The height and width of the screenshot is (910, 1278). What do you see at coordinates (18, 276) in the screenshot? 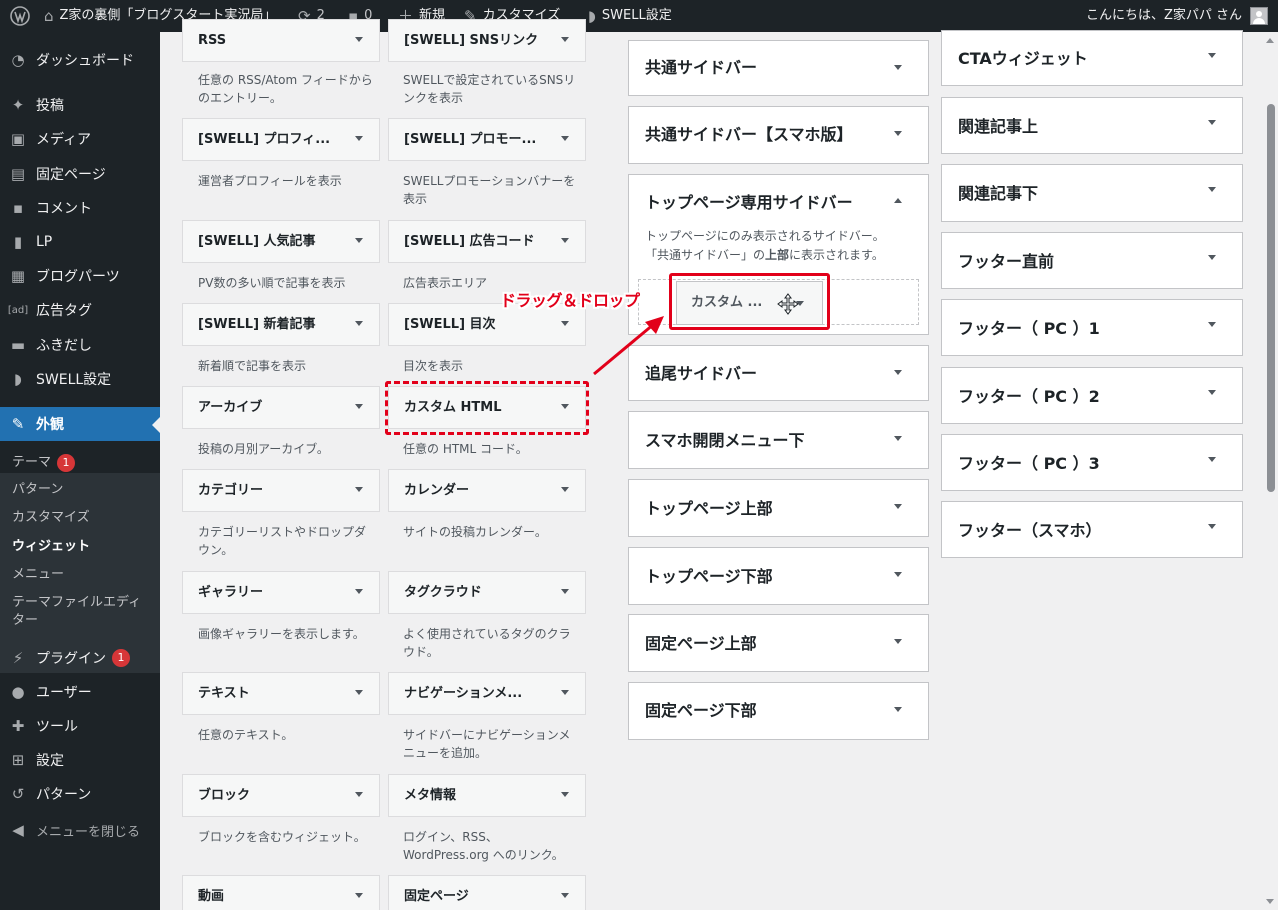
I see `grid-icon: ▦` at bounding box center [18, 276].